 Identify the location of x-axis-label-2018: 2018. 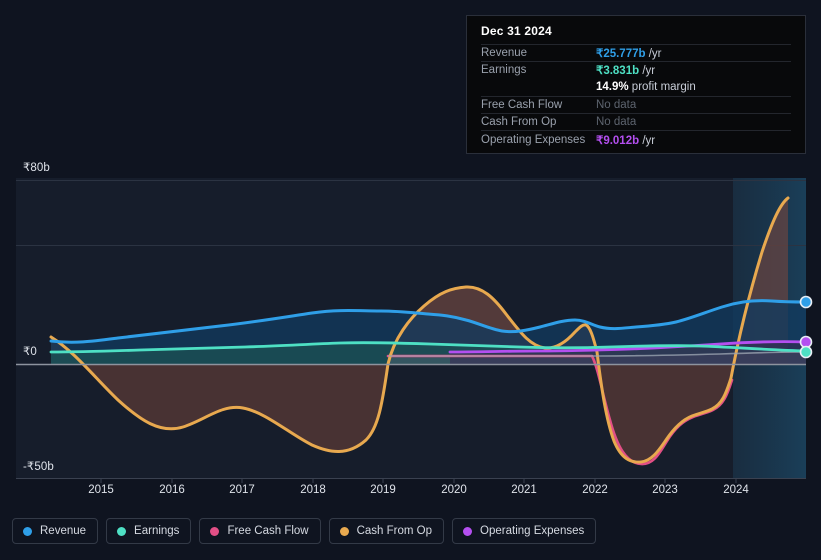
(313, 490).